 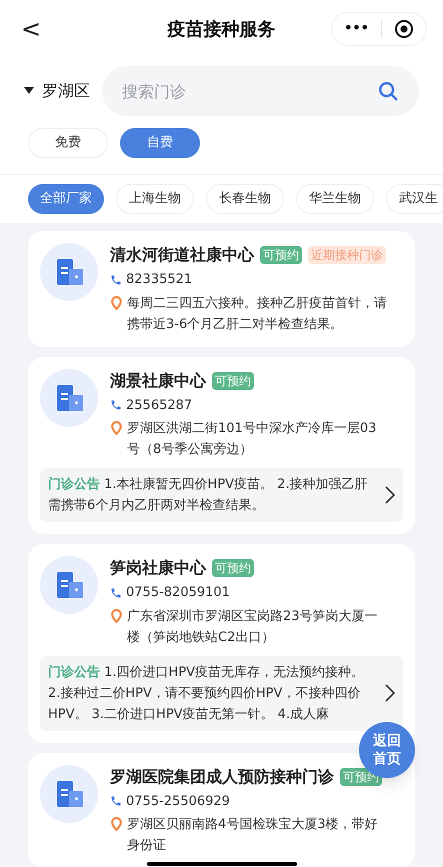 I want to click on fee-tab: 自费, so click(x=160, y=143).